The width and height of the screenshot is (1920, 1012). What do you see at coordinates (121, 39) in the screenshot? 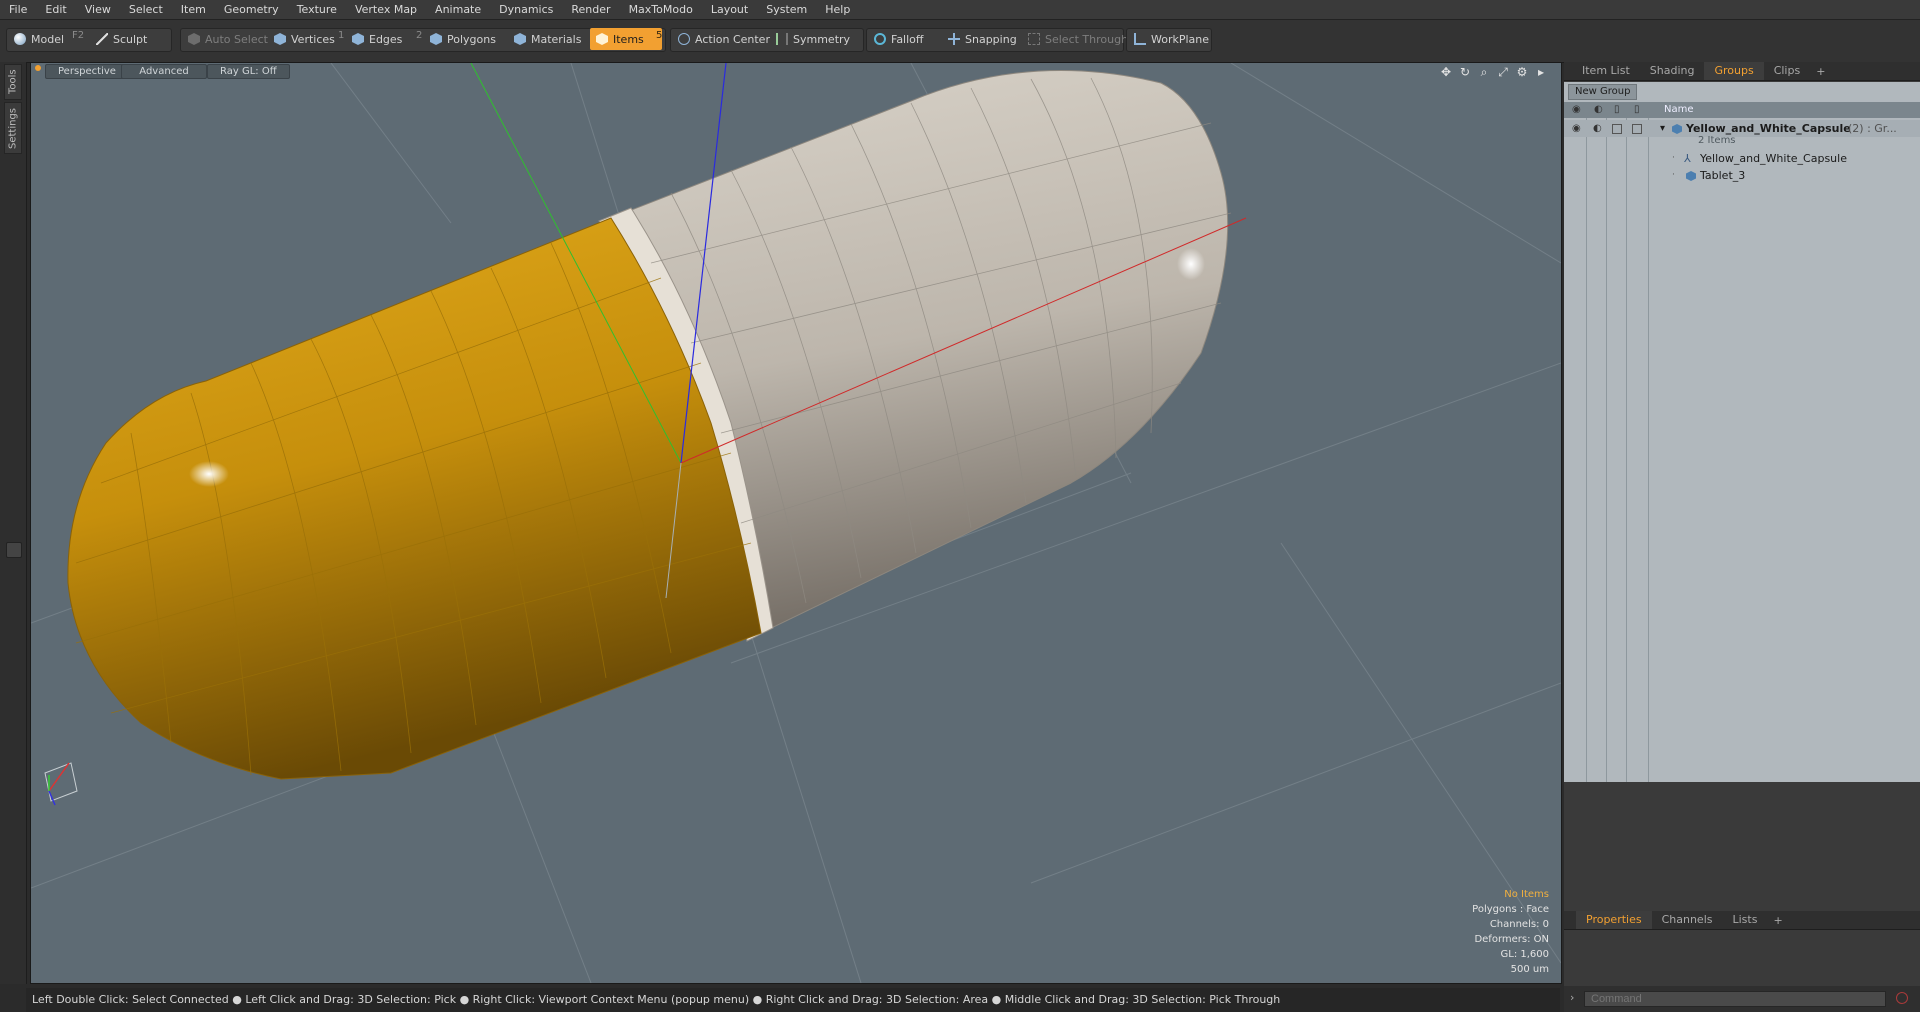
I see `sculpt-button: Sculpt` at bounding box center [121, 39].